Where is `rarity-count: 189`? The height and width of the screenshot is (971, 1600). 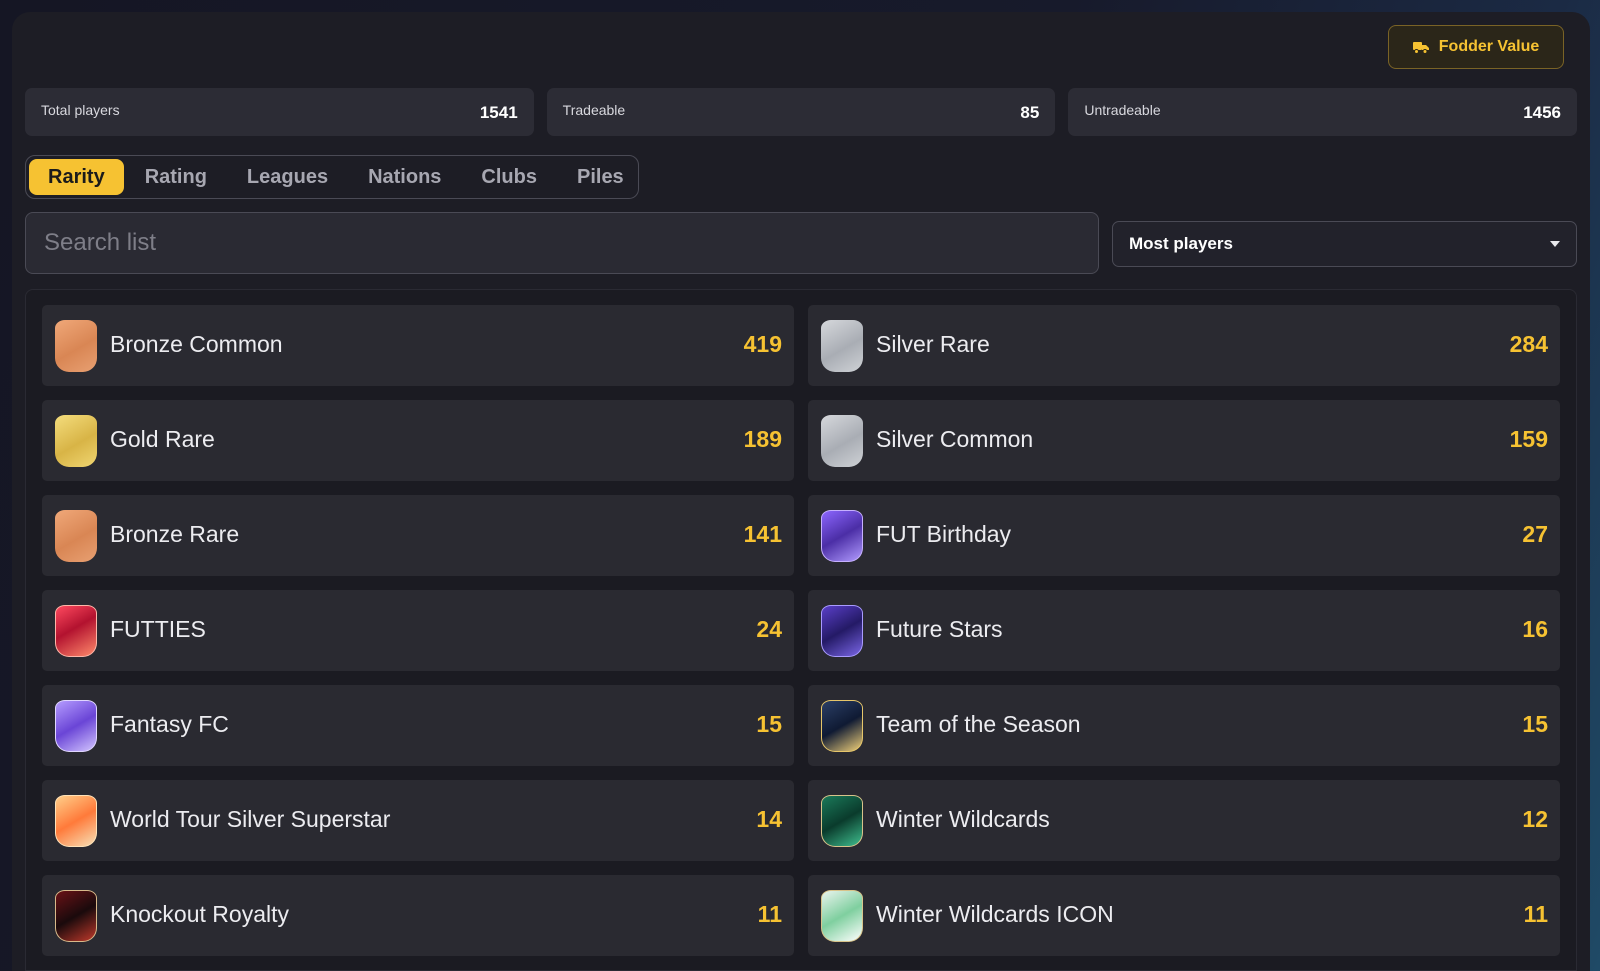 rarity-count: 189 is located at coordinates (762, 439).